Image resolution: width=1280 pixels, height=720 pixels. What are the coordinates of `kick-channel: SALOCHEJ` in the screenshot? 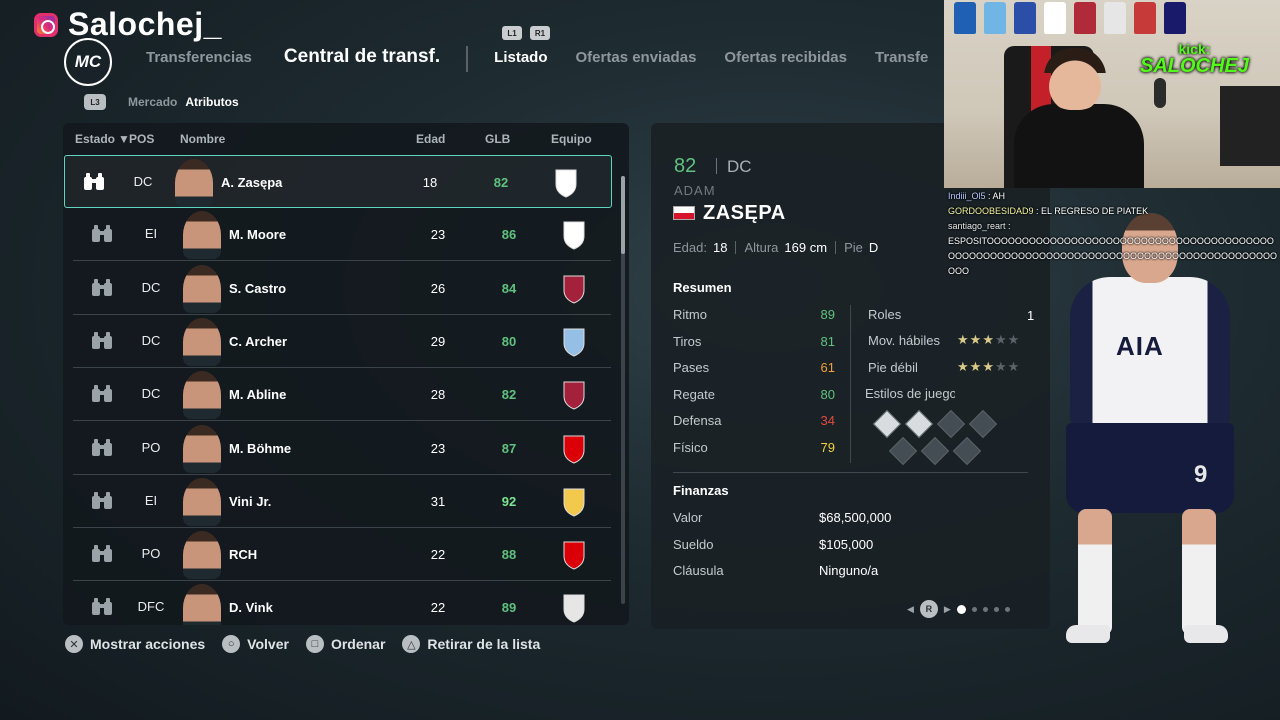 It's located at (1194, 66).